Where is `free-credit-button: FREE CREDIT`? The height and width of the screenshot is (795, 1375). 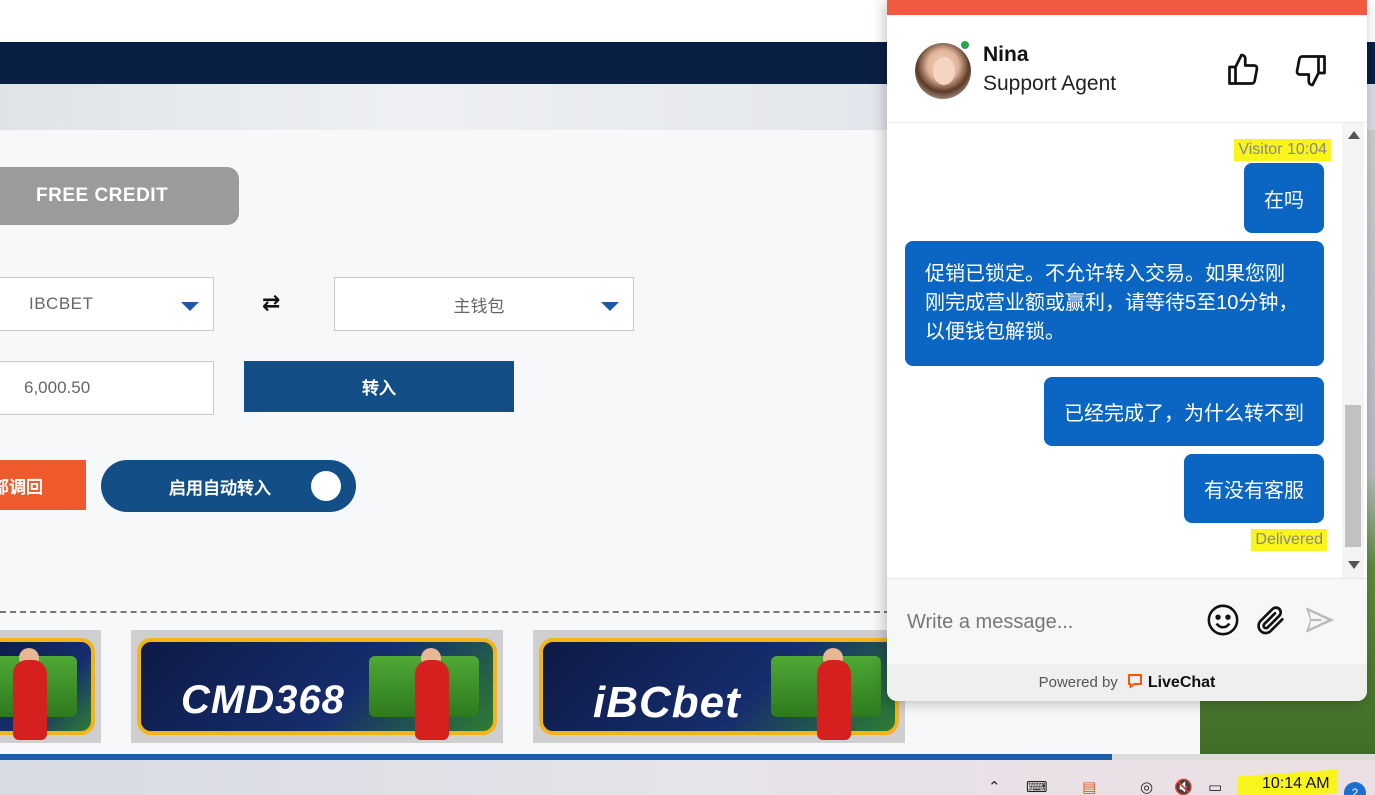
free-credit-button: FREE CREDIT is located at coordinates (119, 196).